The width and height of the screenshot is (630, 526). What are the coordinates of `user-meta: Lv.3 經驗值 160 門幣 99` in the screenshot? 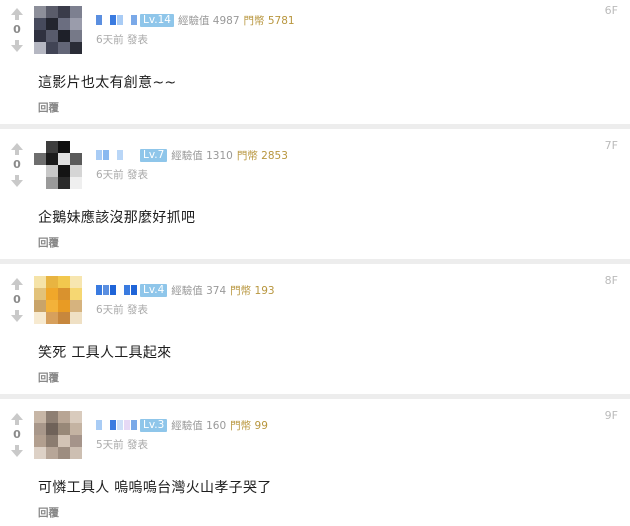 It's located at (182, 425).